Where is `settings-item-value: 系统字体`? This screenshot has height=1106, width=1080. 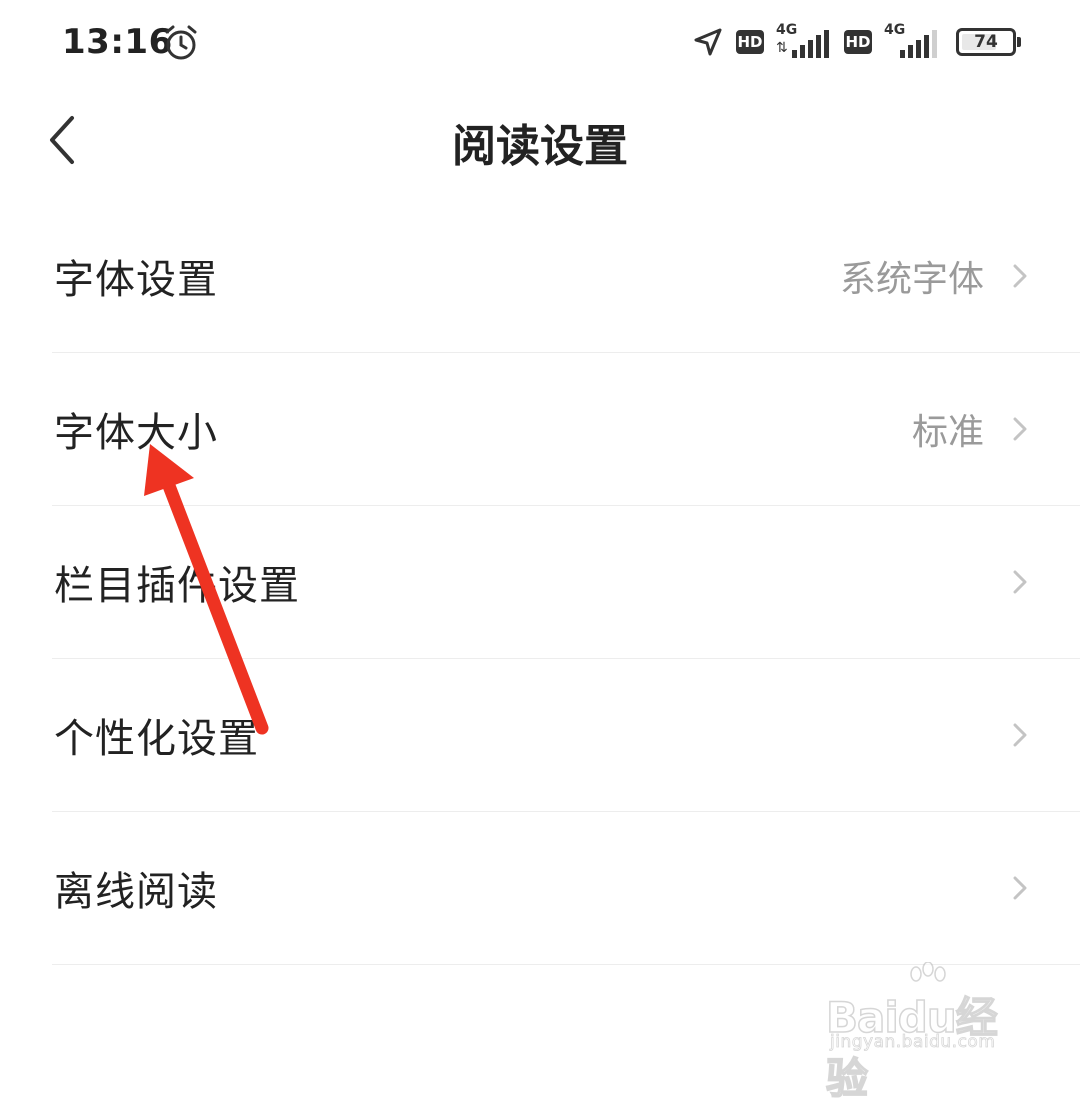 settings-item-value: 系统字体 is located at coordinates (911, 279).